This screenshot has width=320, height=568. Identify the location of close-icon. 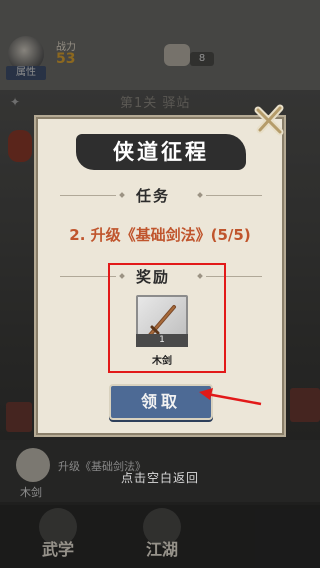
(270, 120).